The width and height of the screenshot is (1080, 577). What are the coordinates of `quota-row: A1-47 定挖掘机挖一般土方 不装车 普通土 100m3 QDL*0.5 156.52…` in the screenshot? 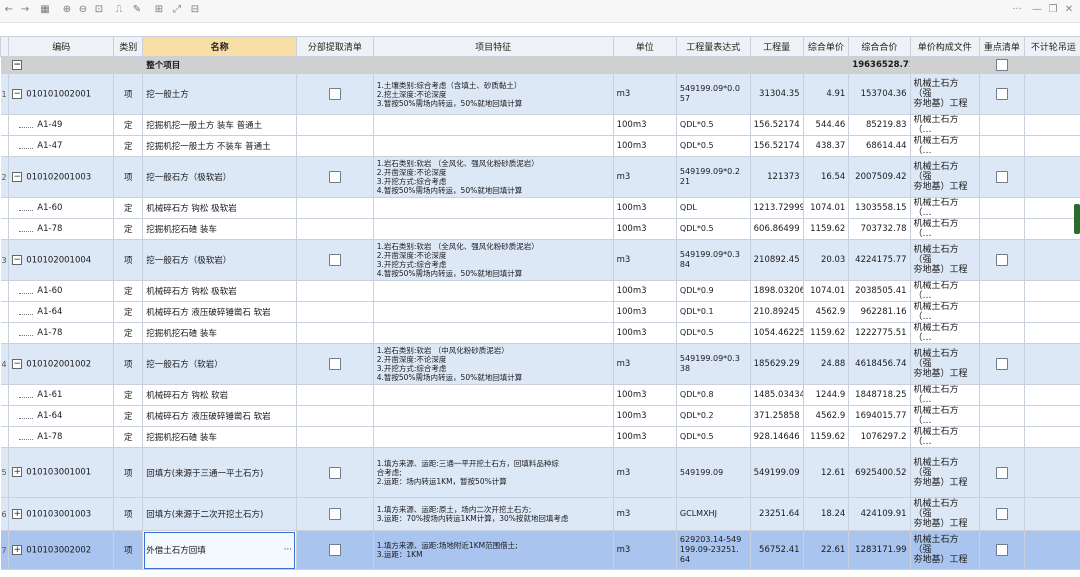 It's located at (540, 146).